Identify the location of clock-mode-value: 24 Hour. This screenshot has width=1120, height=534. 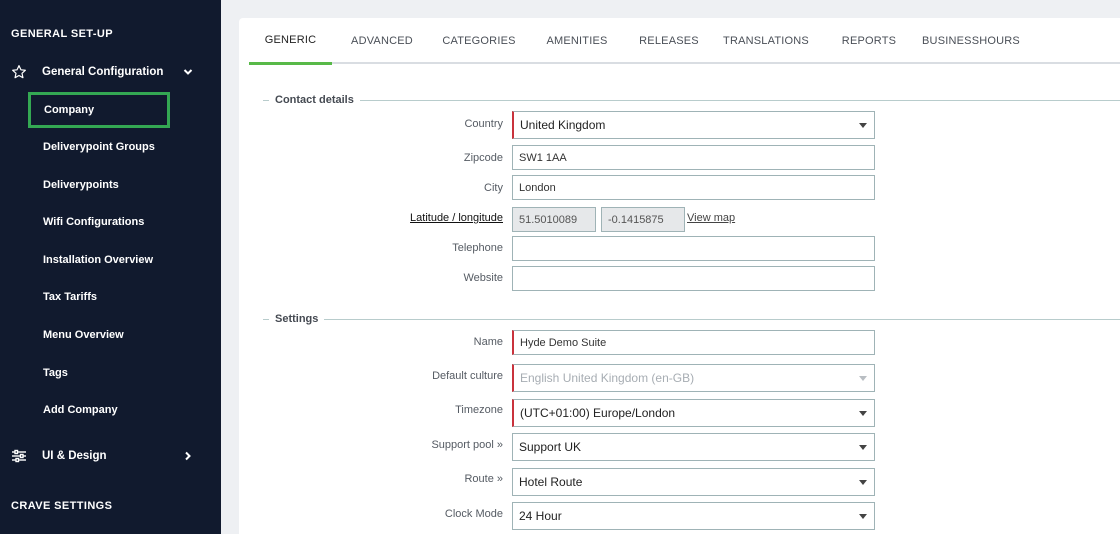
(540, 516).